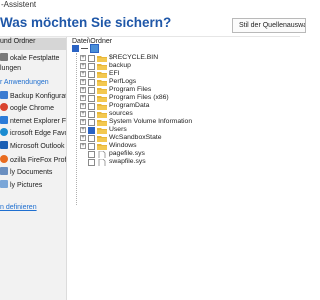 This screenshot has width=320, height=300. I want to click on tree-row: + $RECYCLE.BIN, so click(182, 58).